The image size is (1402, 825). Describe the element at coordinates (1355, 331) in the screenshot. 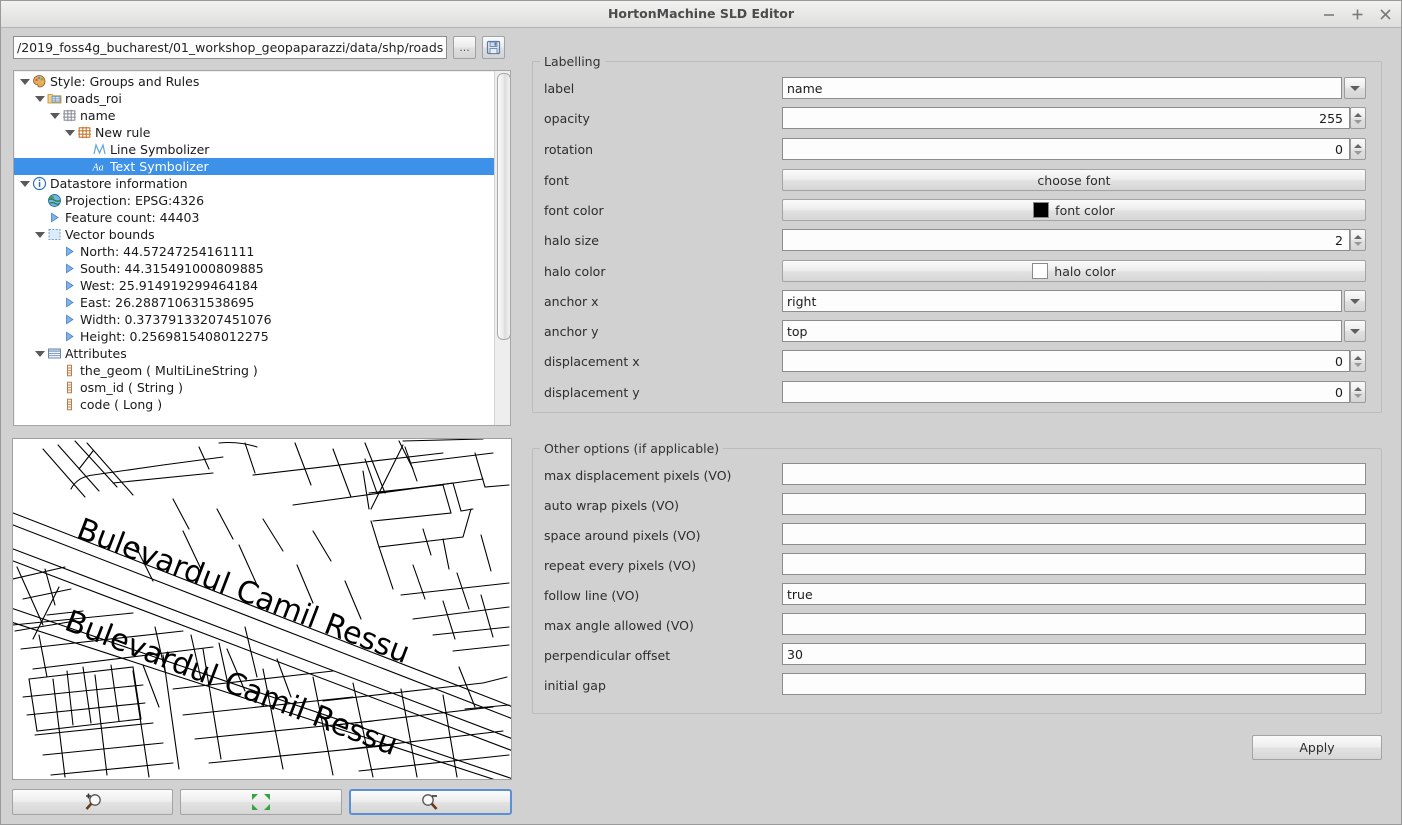

I see `anchor-y-dropdown-arrow` at that location.